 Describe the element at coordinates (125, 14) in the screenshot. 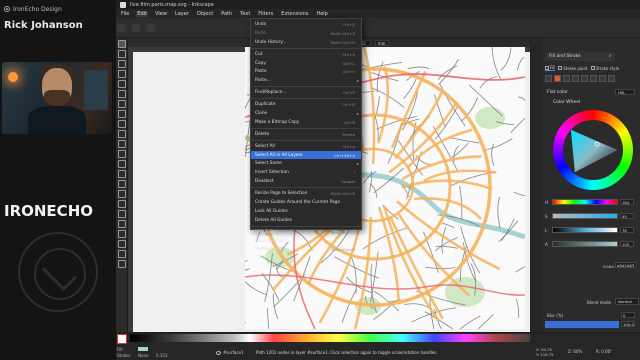

I see `menu-file: File` at that location.